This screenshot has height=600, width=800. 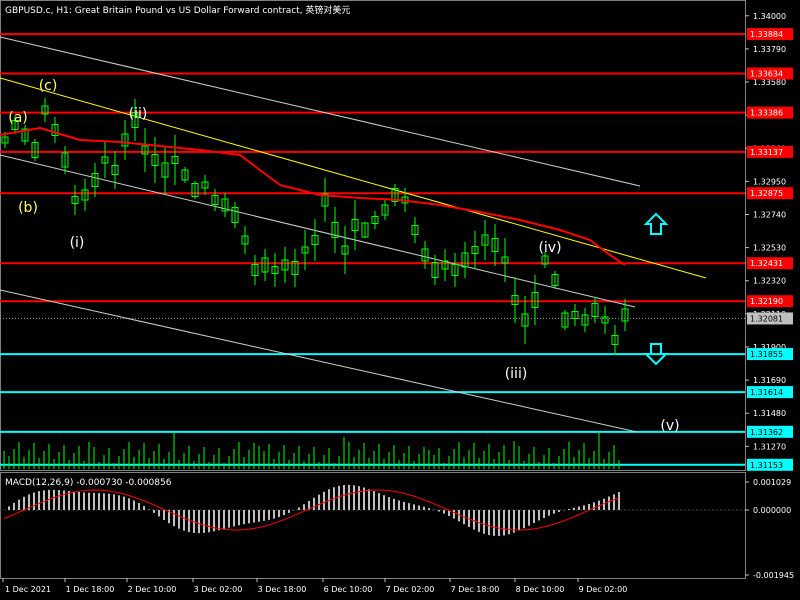 I want to click on price-label-text: 1.32081, so click(x=766, y=318).